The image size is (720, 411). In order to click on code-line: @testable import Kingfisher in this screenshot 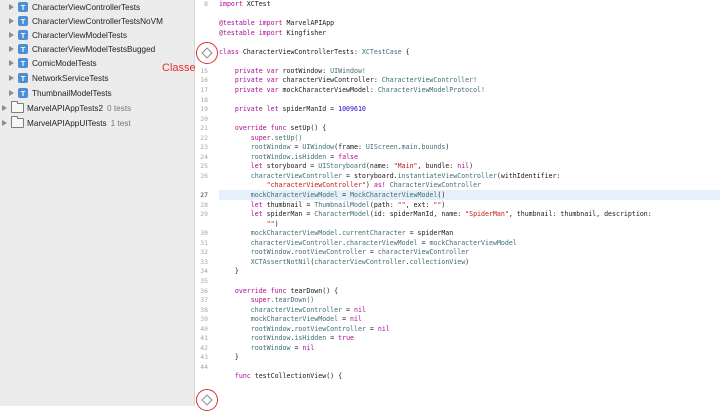, I will do `click(469, 33)`.